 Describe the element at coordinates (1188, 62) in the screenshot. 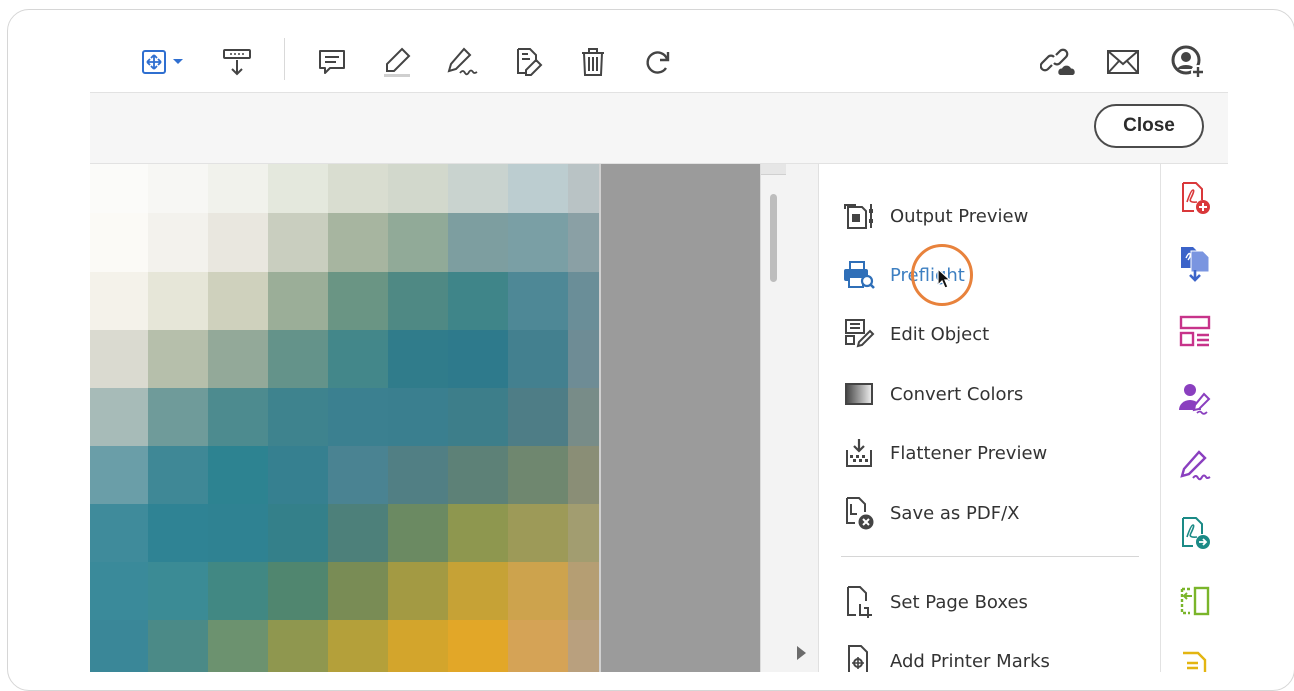

I see `add-user-icon` at that location.